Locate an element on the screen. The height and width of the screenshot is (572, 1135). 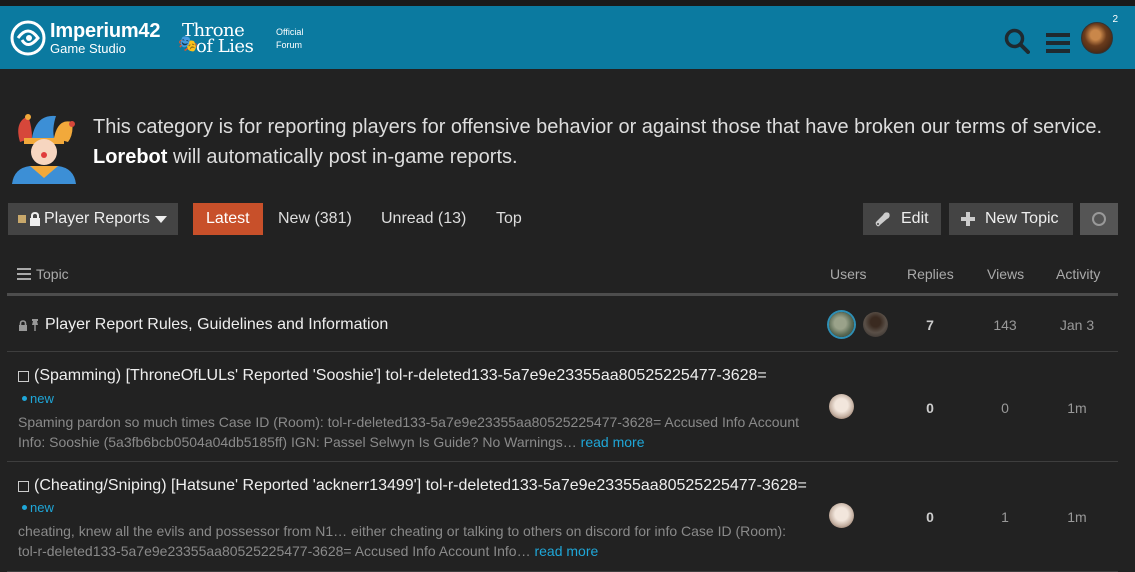
notification-level-button is located at coordinates (1099, 219).